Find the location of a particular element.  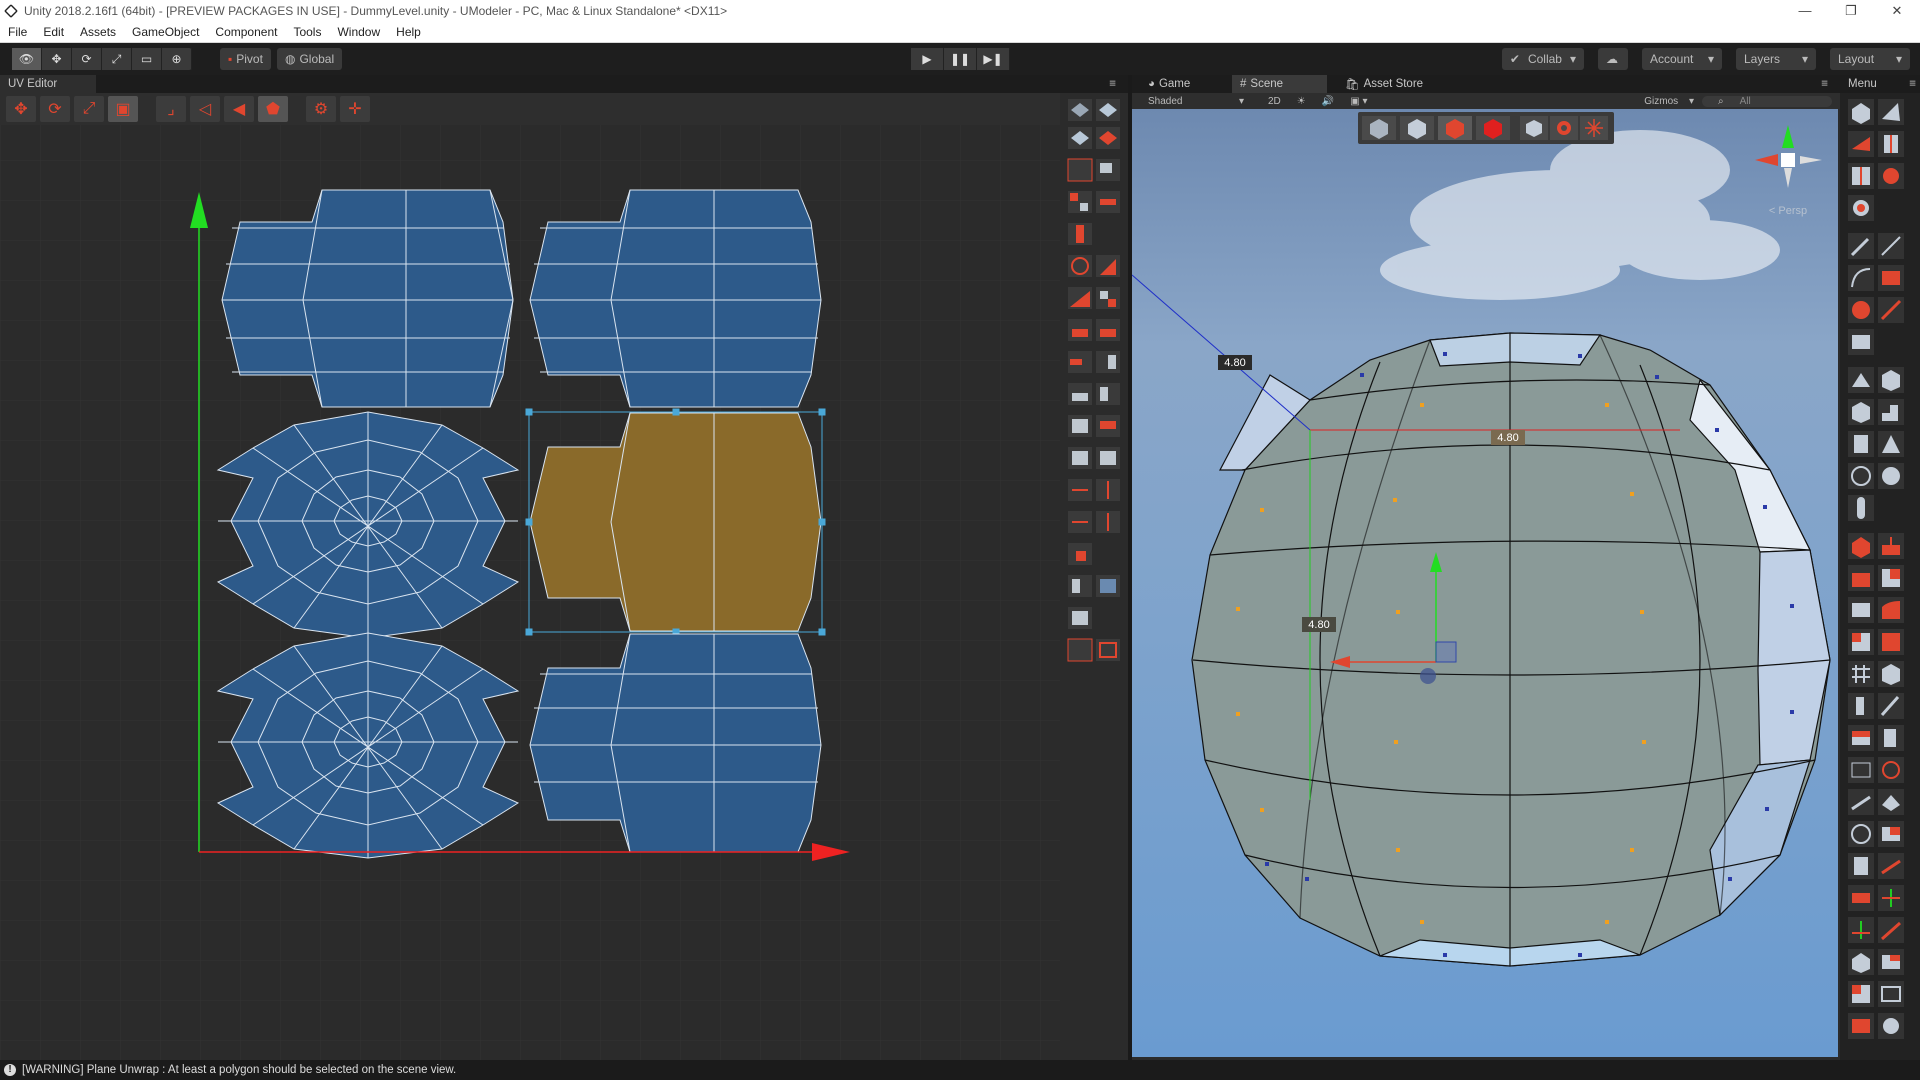

minimize-button: — is located at coordinates (1805, 11).